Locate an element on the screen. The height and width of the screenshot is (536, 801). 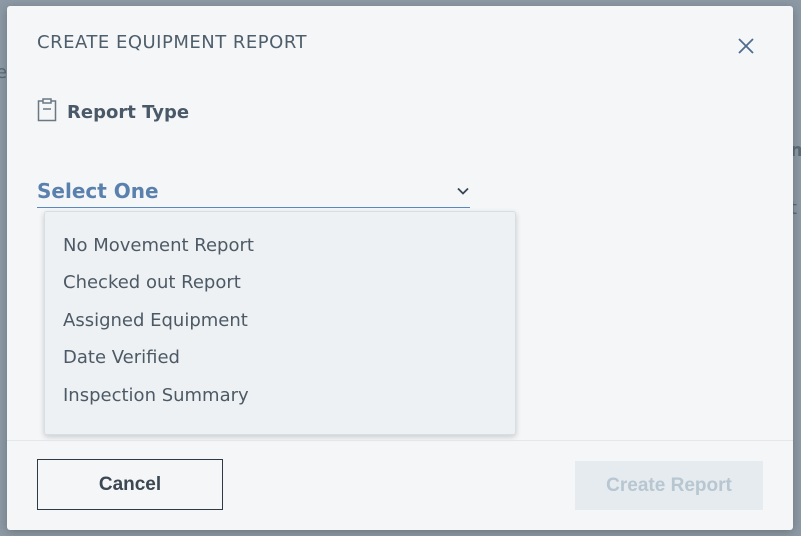
chevron-down-icon is located at coordinates (463, 190).